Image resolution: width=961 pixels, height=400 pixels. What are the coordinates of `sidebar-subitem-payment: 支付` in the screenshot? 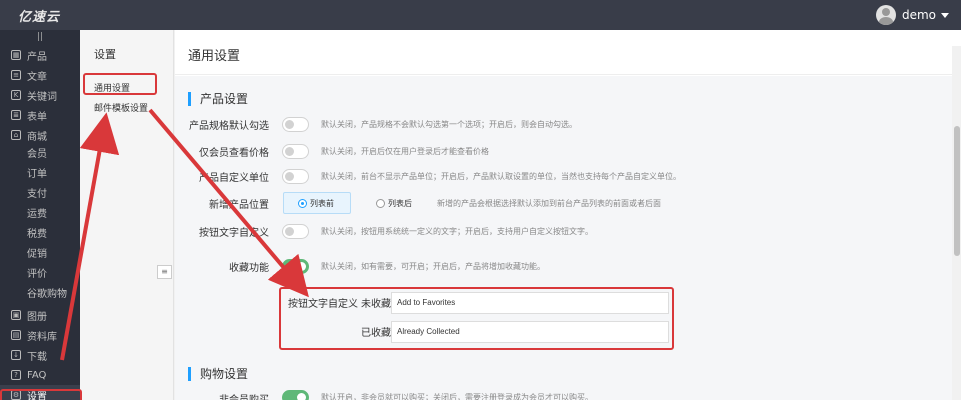 It's located at (40, 195).